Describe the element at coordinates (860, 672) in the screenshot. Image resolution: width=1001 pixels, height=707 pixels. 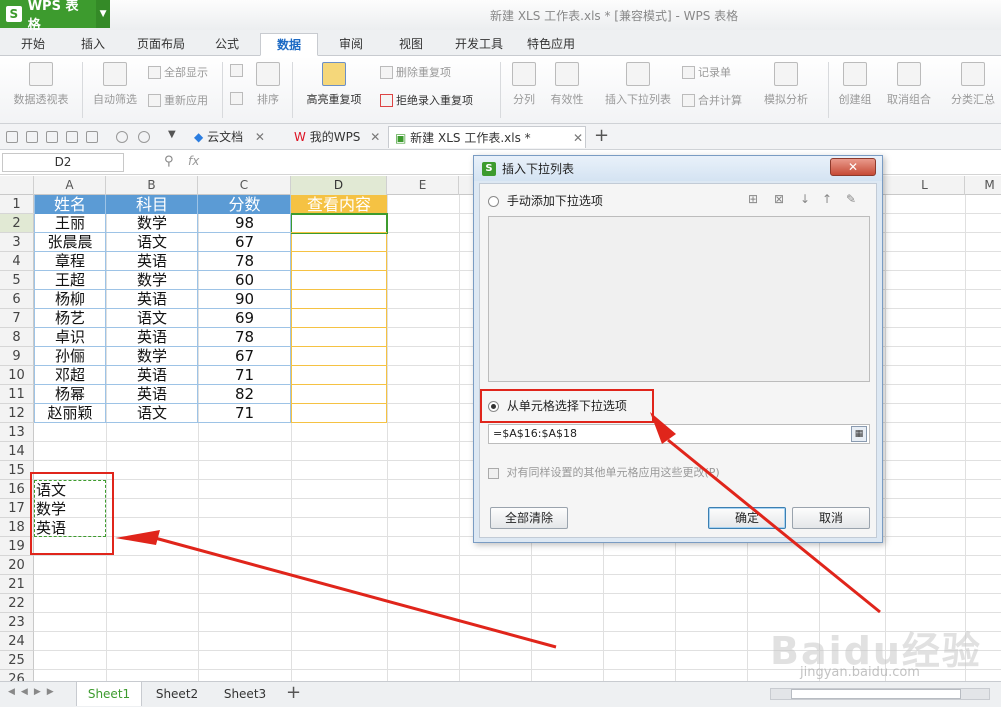
I see `baidu-watermark-url: jingyan.baidu.com` at that location.